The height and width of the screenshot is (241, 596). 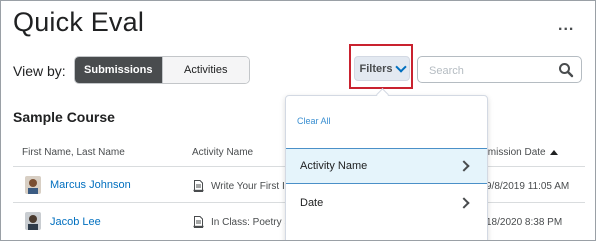 I want to click on activities-button: Activities, so click(x=205, y=70).